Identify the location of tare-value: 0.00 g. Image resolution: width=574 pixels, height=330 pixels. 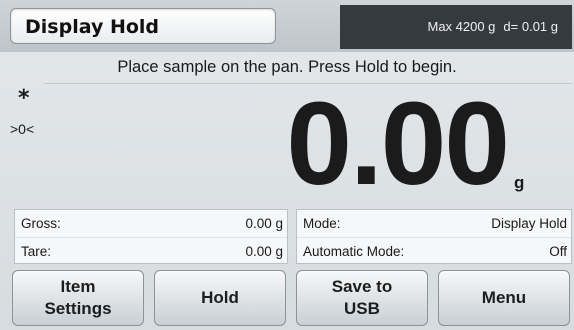
(264, 251).